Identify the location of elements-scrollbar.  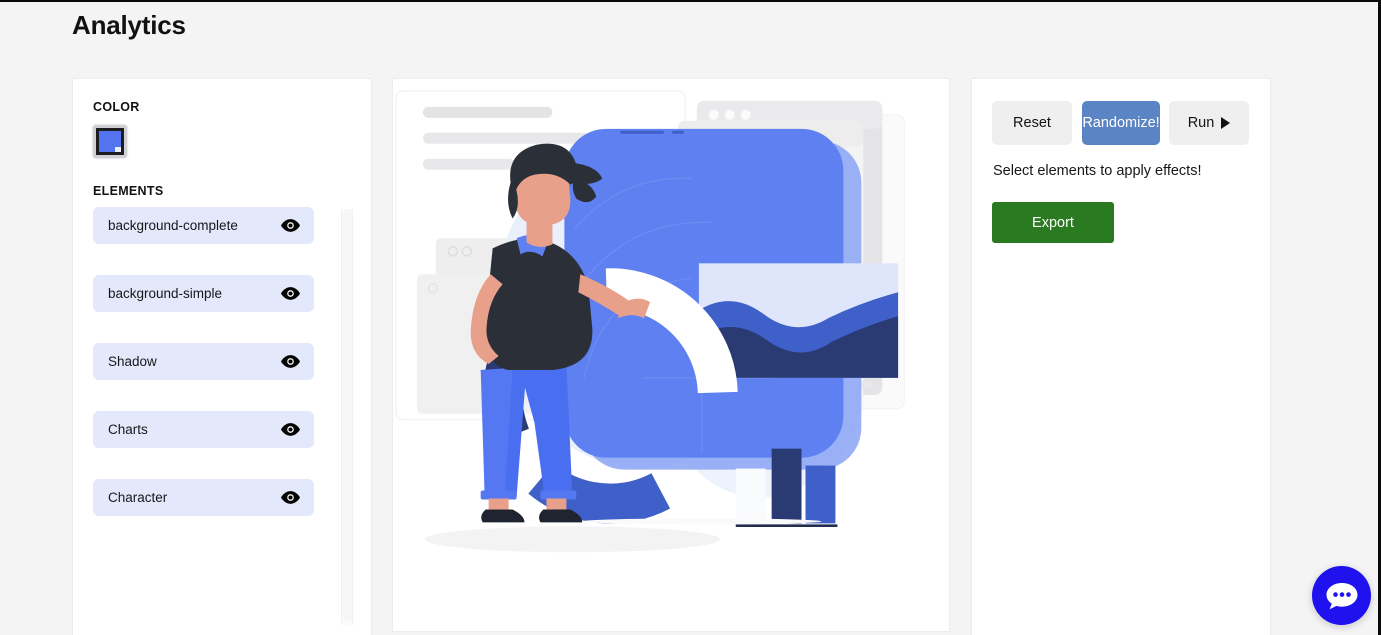
(347, 417).